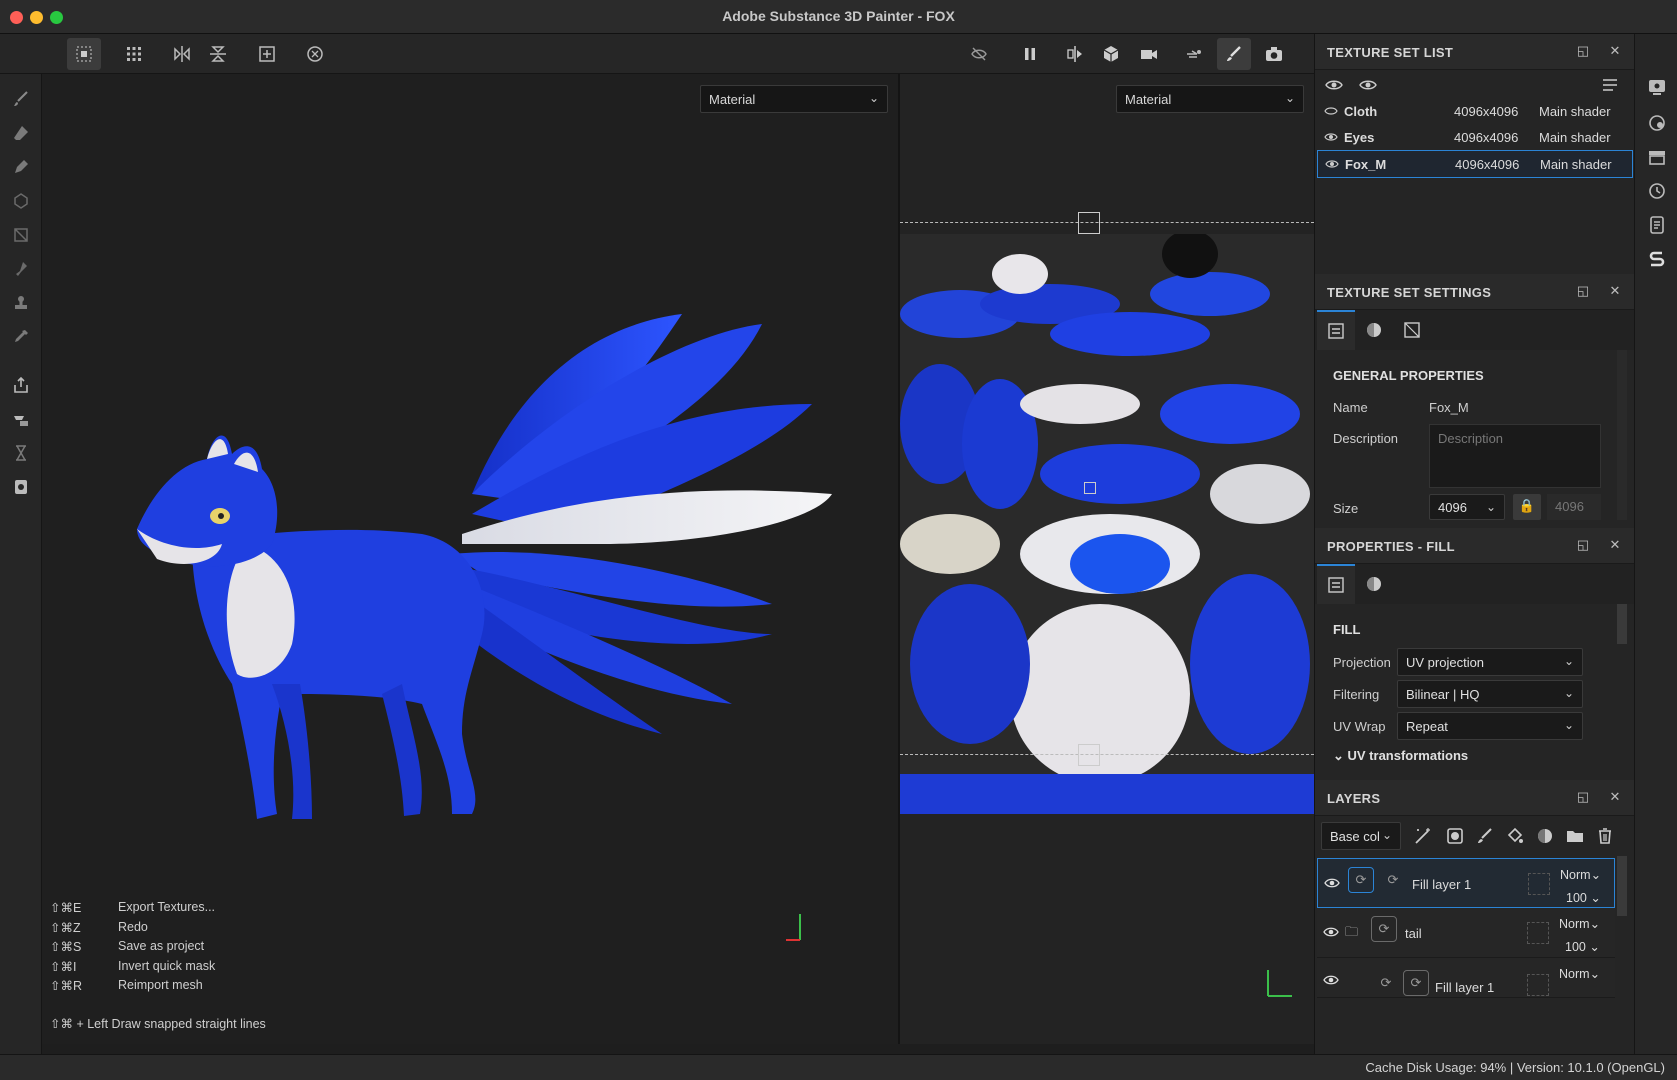 This screenshot has height=1080, width=1677. Describe the element at coordinates (1089, 755) in the screenshot. I see `uv-handle-bottom` at that location.